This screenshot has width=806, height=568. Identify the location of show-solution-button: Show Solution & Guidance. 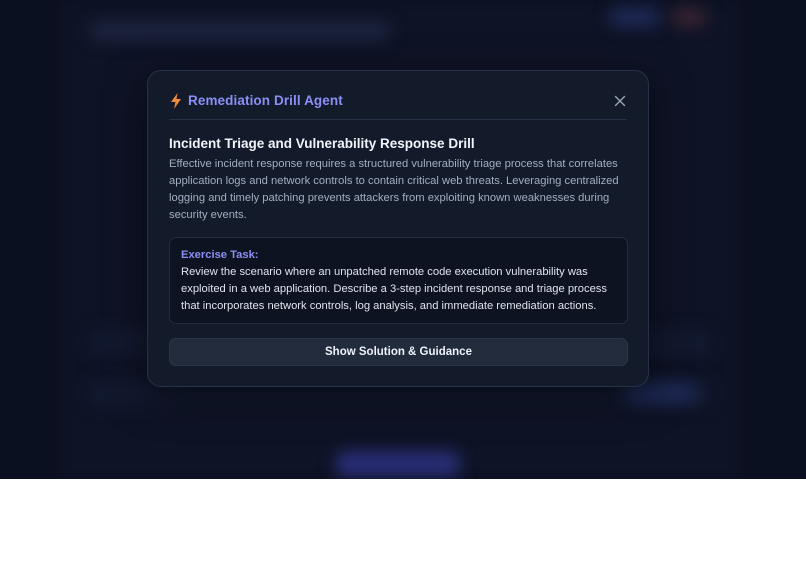
(398, 352).